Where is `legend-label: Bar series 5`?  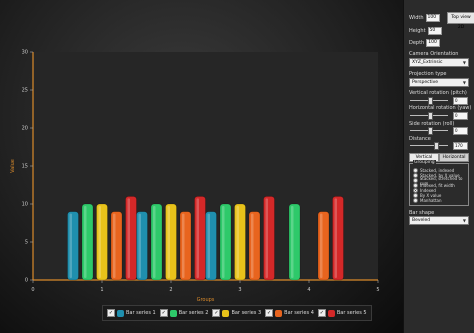 legend-label: Bar series 5 is located at coordinates (351, 313).